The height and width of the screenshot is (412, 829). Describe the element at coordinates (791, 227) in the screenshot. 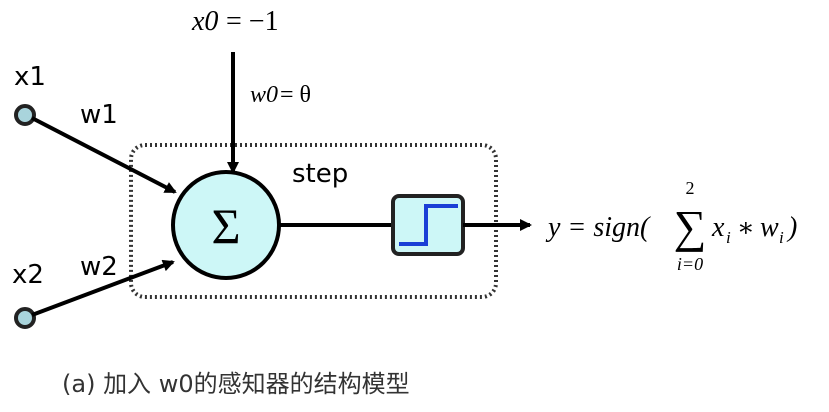

I see `formula-close: )` at that location.